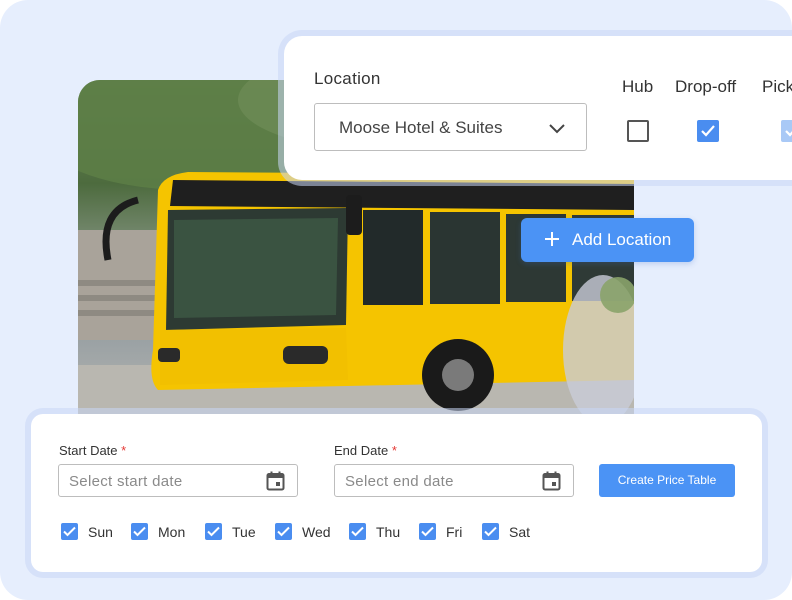  I want to click on pick-checkbox, so click(786, 131).